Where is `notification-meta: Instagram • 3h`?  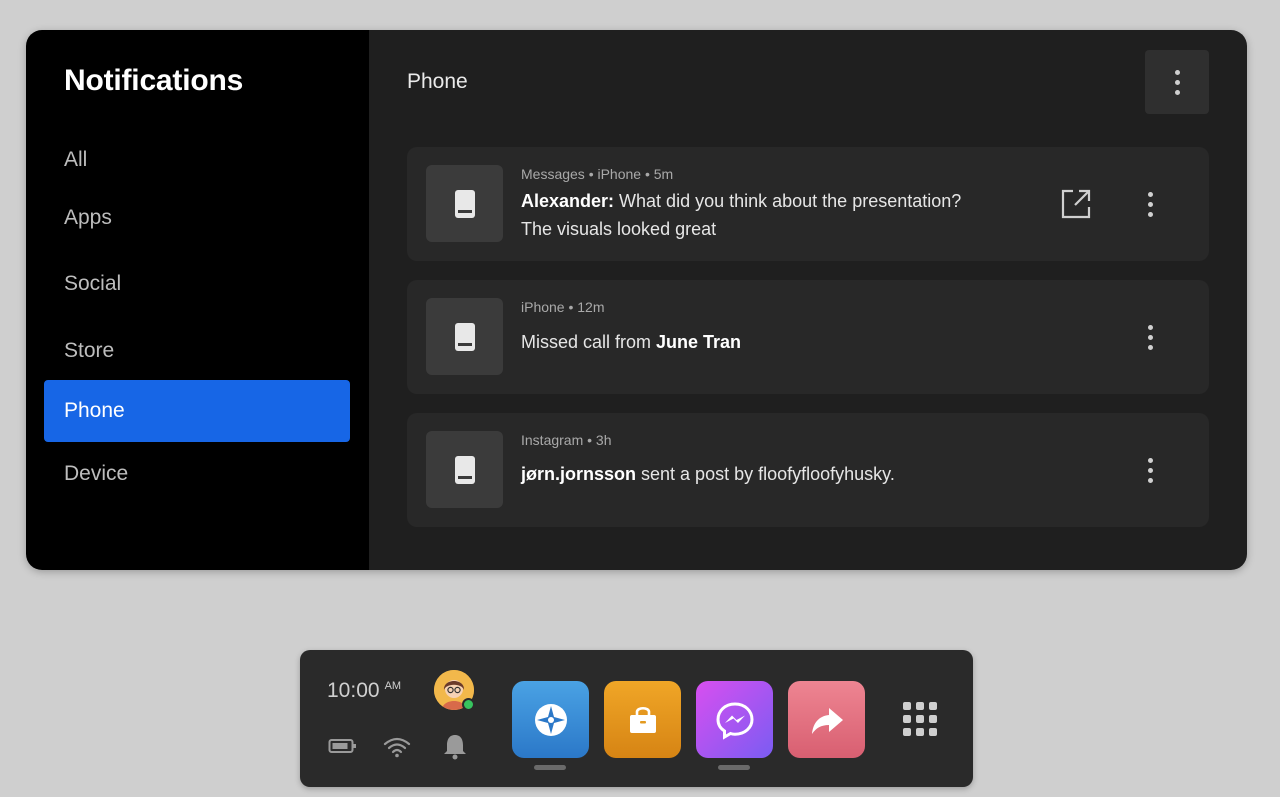
notification-meta: Instagram • 3h is located at coordinates (566, 440).